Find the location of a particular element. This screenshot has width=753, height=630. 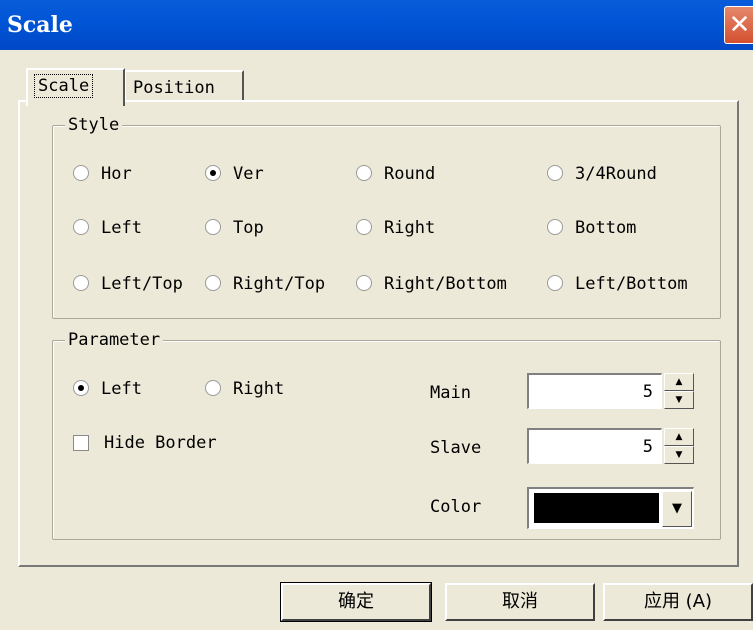

tab-position: Position is located at coordinates (184, 86).